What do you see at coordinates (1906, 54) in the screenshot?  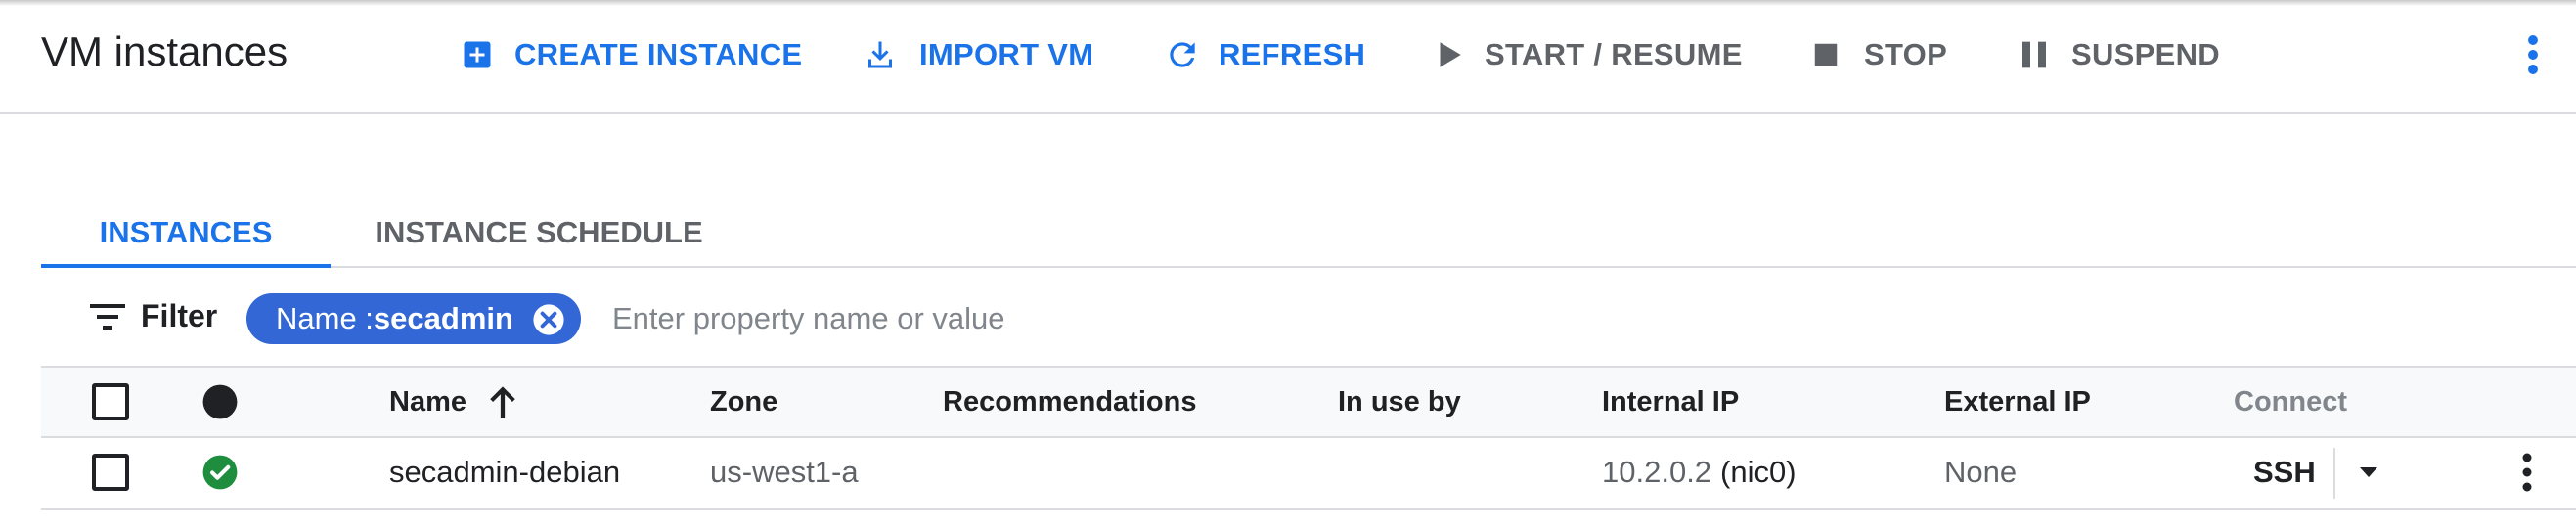 I see `stop-label: STOP` at bounding box center [1906, 54].